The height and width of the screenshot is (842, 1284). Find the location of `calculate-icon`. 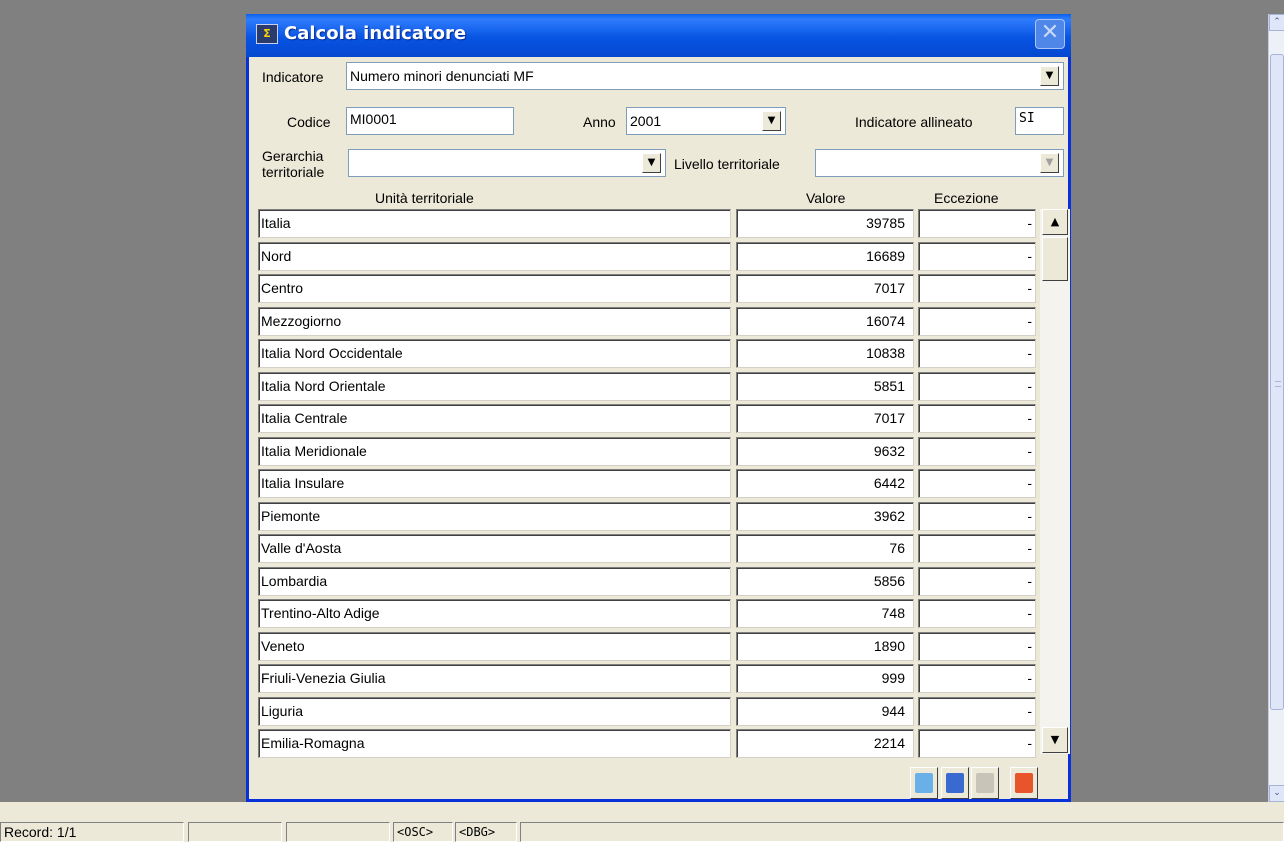

calculate-icon is located at coordinates (924, 783).